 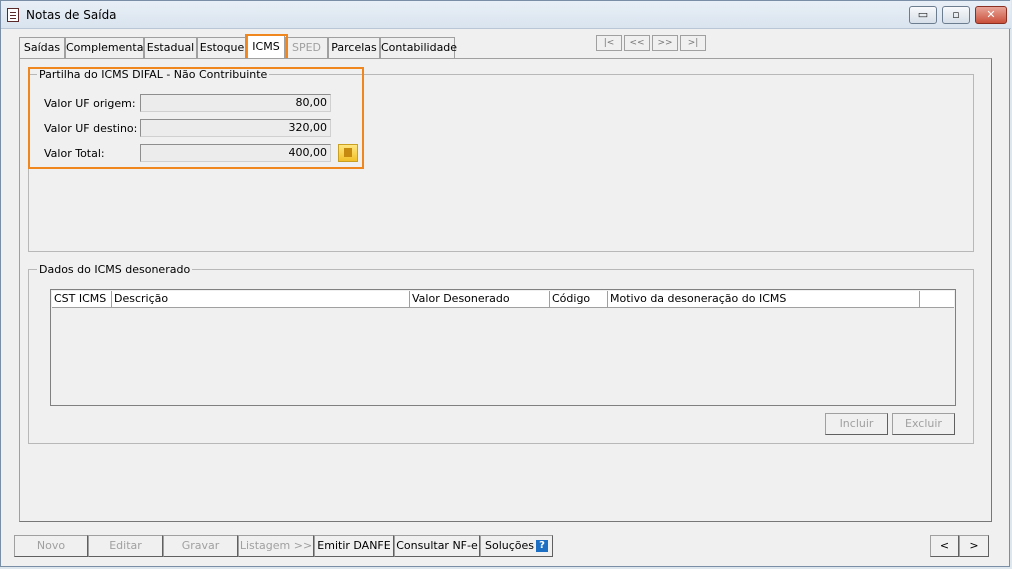 What do you see at coordinates (222, 47) in the screenshot?
I see `tab-estoque: Estoque` at bounding box center [222, 47].